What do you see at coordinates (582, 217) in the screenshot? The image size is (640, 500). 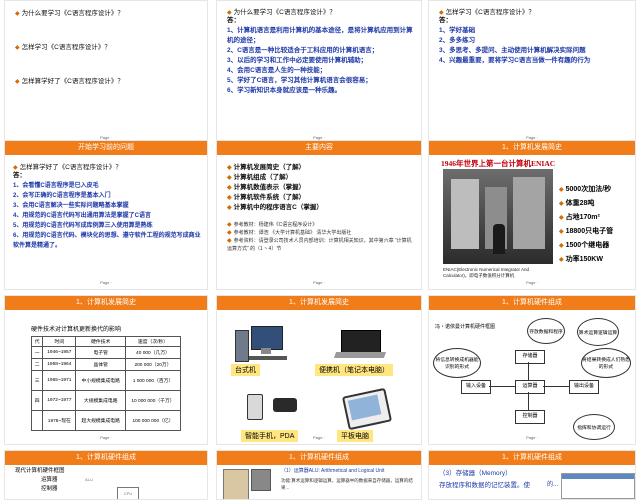 I see `spec-item: 占地170m²` at bounding box center [582, 217].